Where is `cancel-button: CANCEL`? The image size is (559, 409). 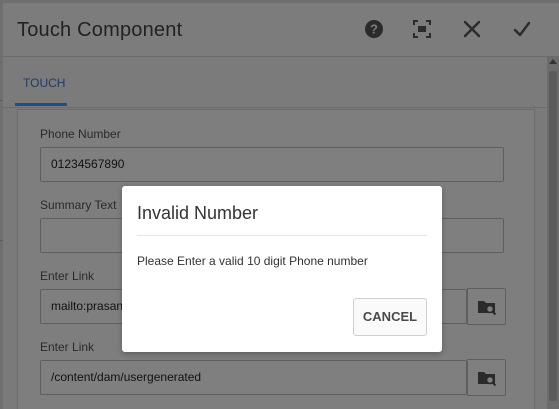 cancel-button: CANCEL is located at coordinates (390, 317).